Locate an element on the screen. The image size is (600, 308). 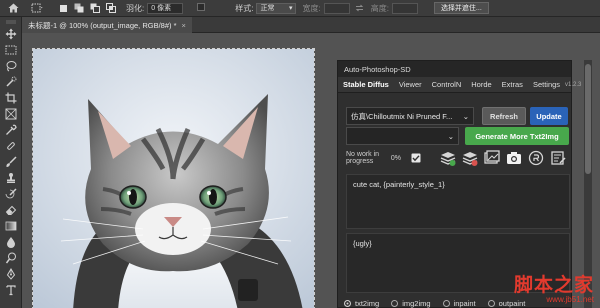
feather-input: 0 像素 is located at coordinates (165, 8).